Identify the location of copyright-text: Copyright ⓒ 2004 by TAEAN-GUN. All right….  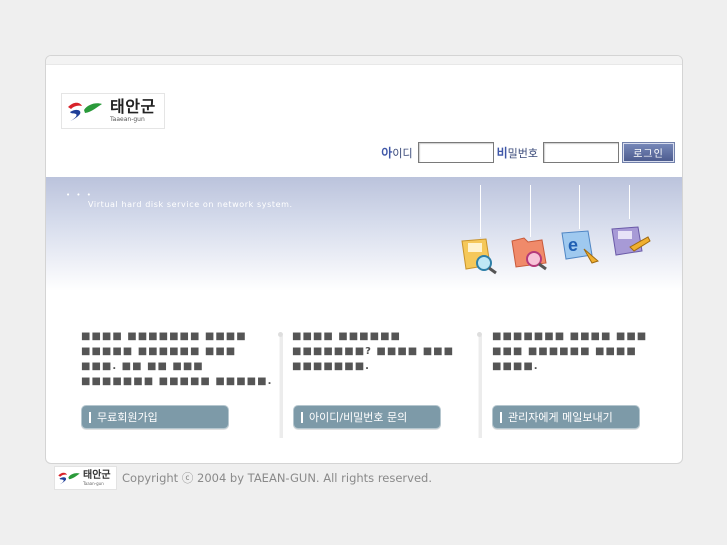
(277, 478).